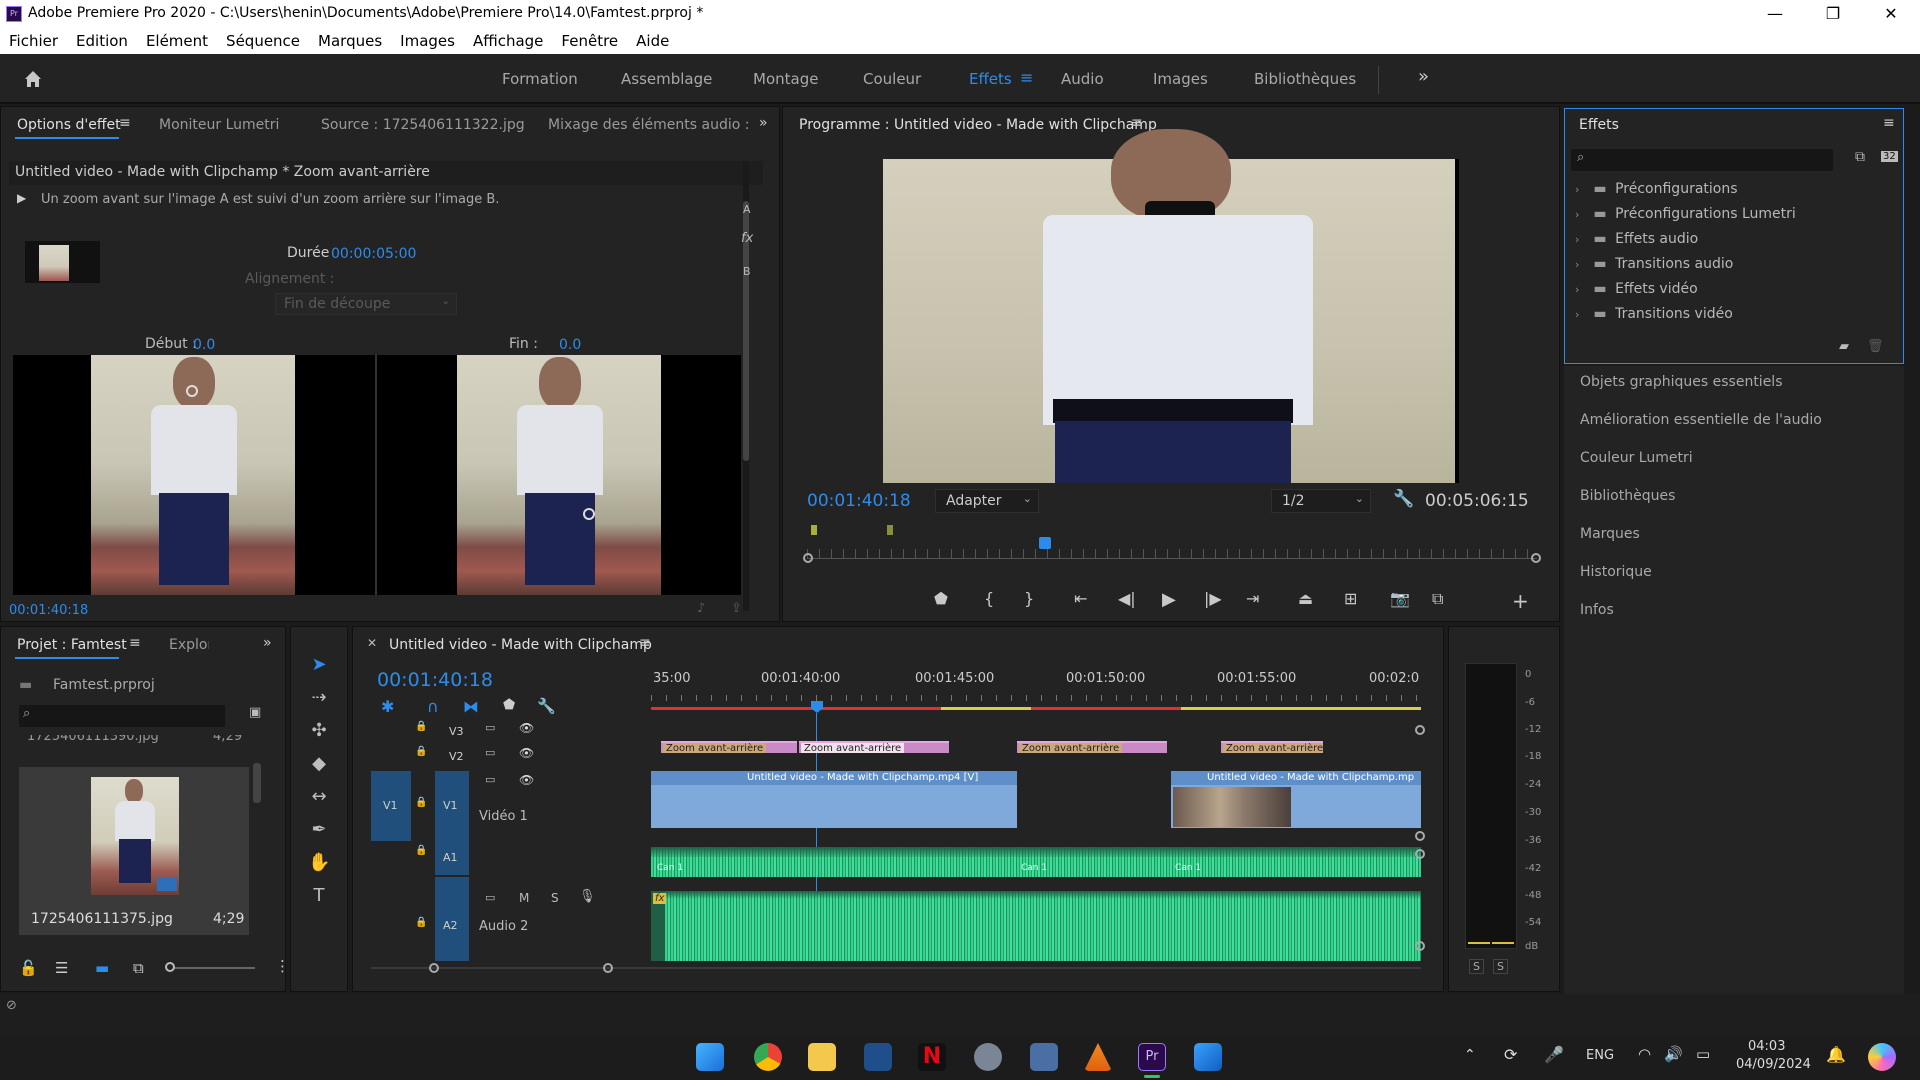 This screenshot has width=1920, height=1080. What do you see at coordinates (1833, 14) in the screenshot?
I see `restore-icon: ❐` at bounding box center [1833, 14].